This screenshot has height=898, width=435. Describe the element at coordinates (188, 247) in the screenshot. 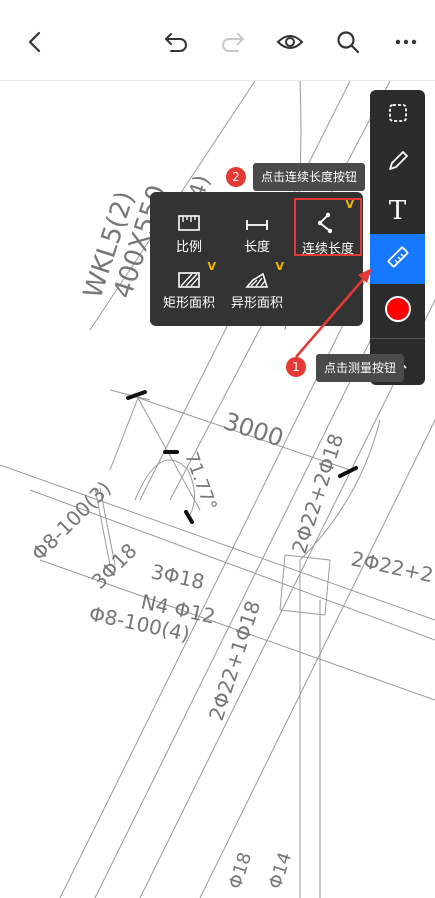

I see `scale-ruler-label: 比例` at that location.